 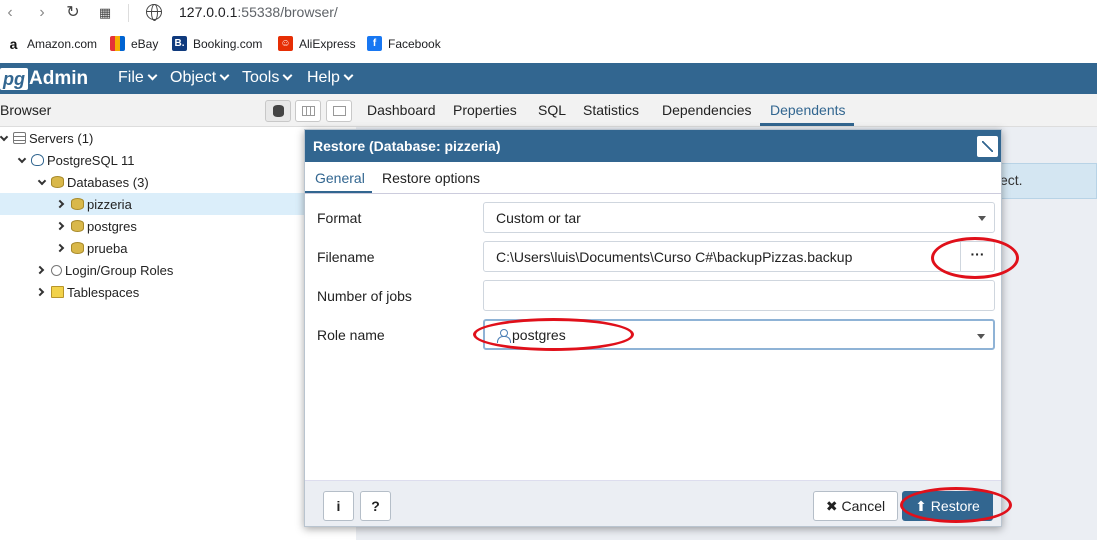 What do you see at coordinates (117, 43) in the screenshot?
I see `ebay-icon` at bounding box center [117, 43].